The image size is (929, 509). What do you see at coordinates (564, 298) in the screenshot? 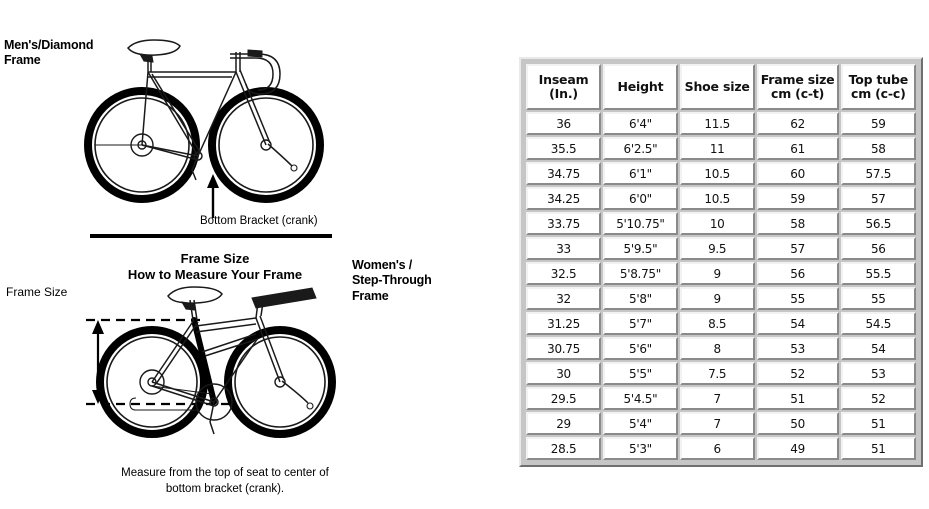
I see `cell-inseam: 32` at bounding box center [564, 298].